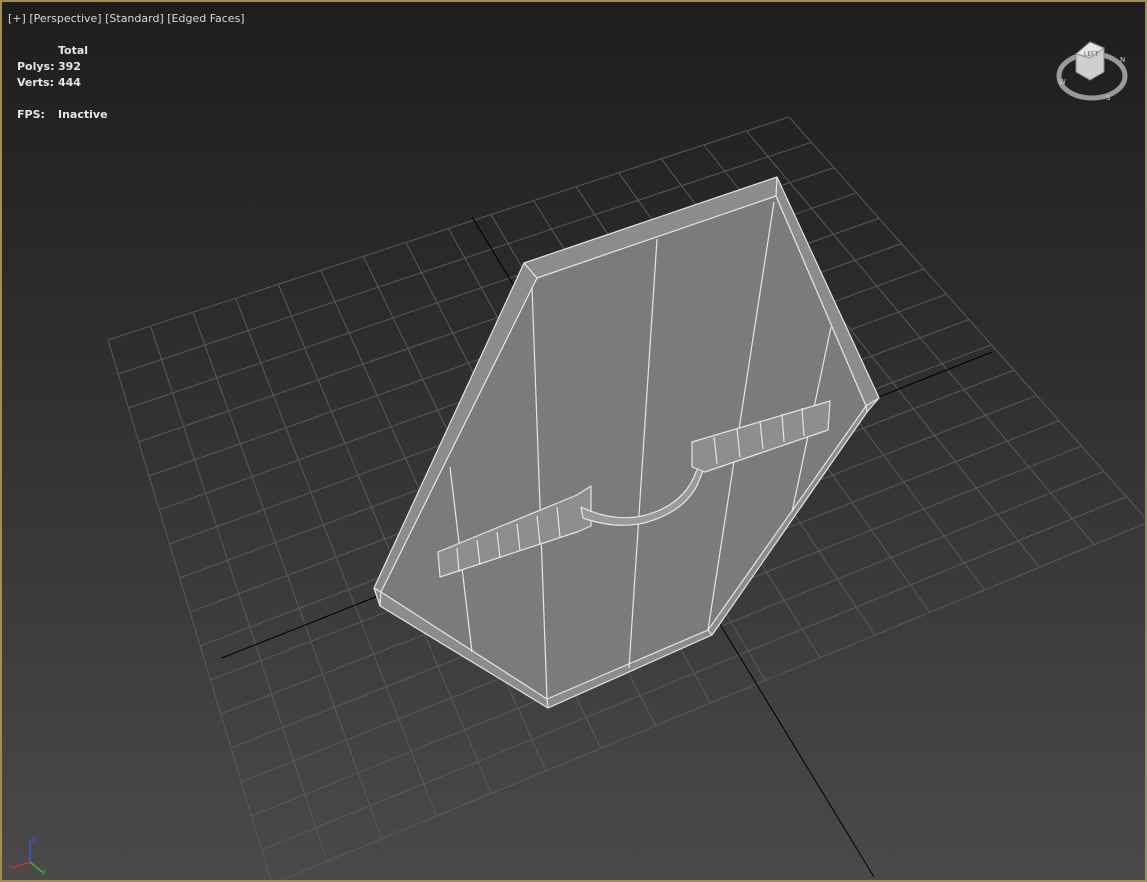 Image resolution: width=1147 pixels, height=882 pixels. Describe the element at coordinates (1108, 98) in the screenshot. I see `compass-s: S` at that location.